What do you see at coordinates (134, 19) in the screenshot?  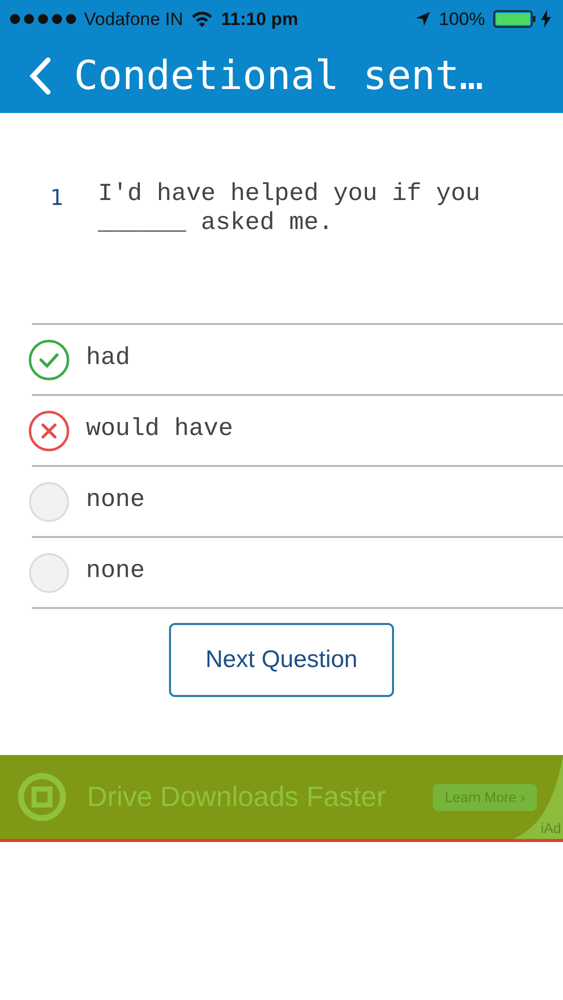 I see `carrier-name: Vodafone IN` at bounding box center [134, 19].